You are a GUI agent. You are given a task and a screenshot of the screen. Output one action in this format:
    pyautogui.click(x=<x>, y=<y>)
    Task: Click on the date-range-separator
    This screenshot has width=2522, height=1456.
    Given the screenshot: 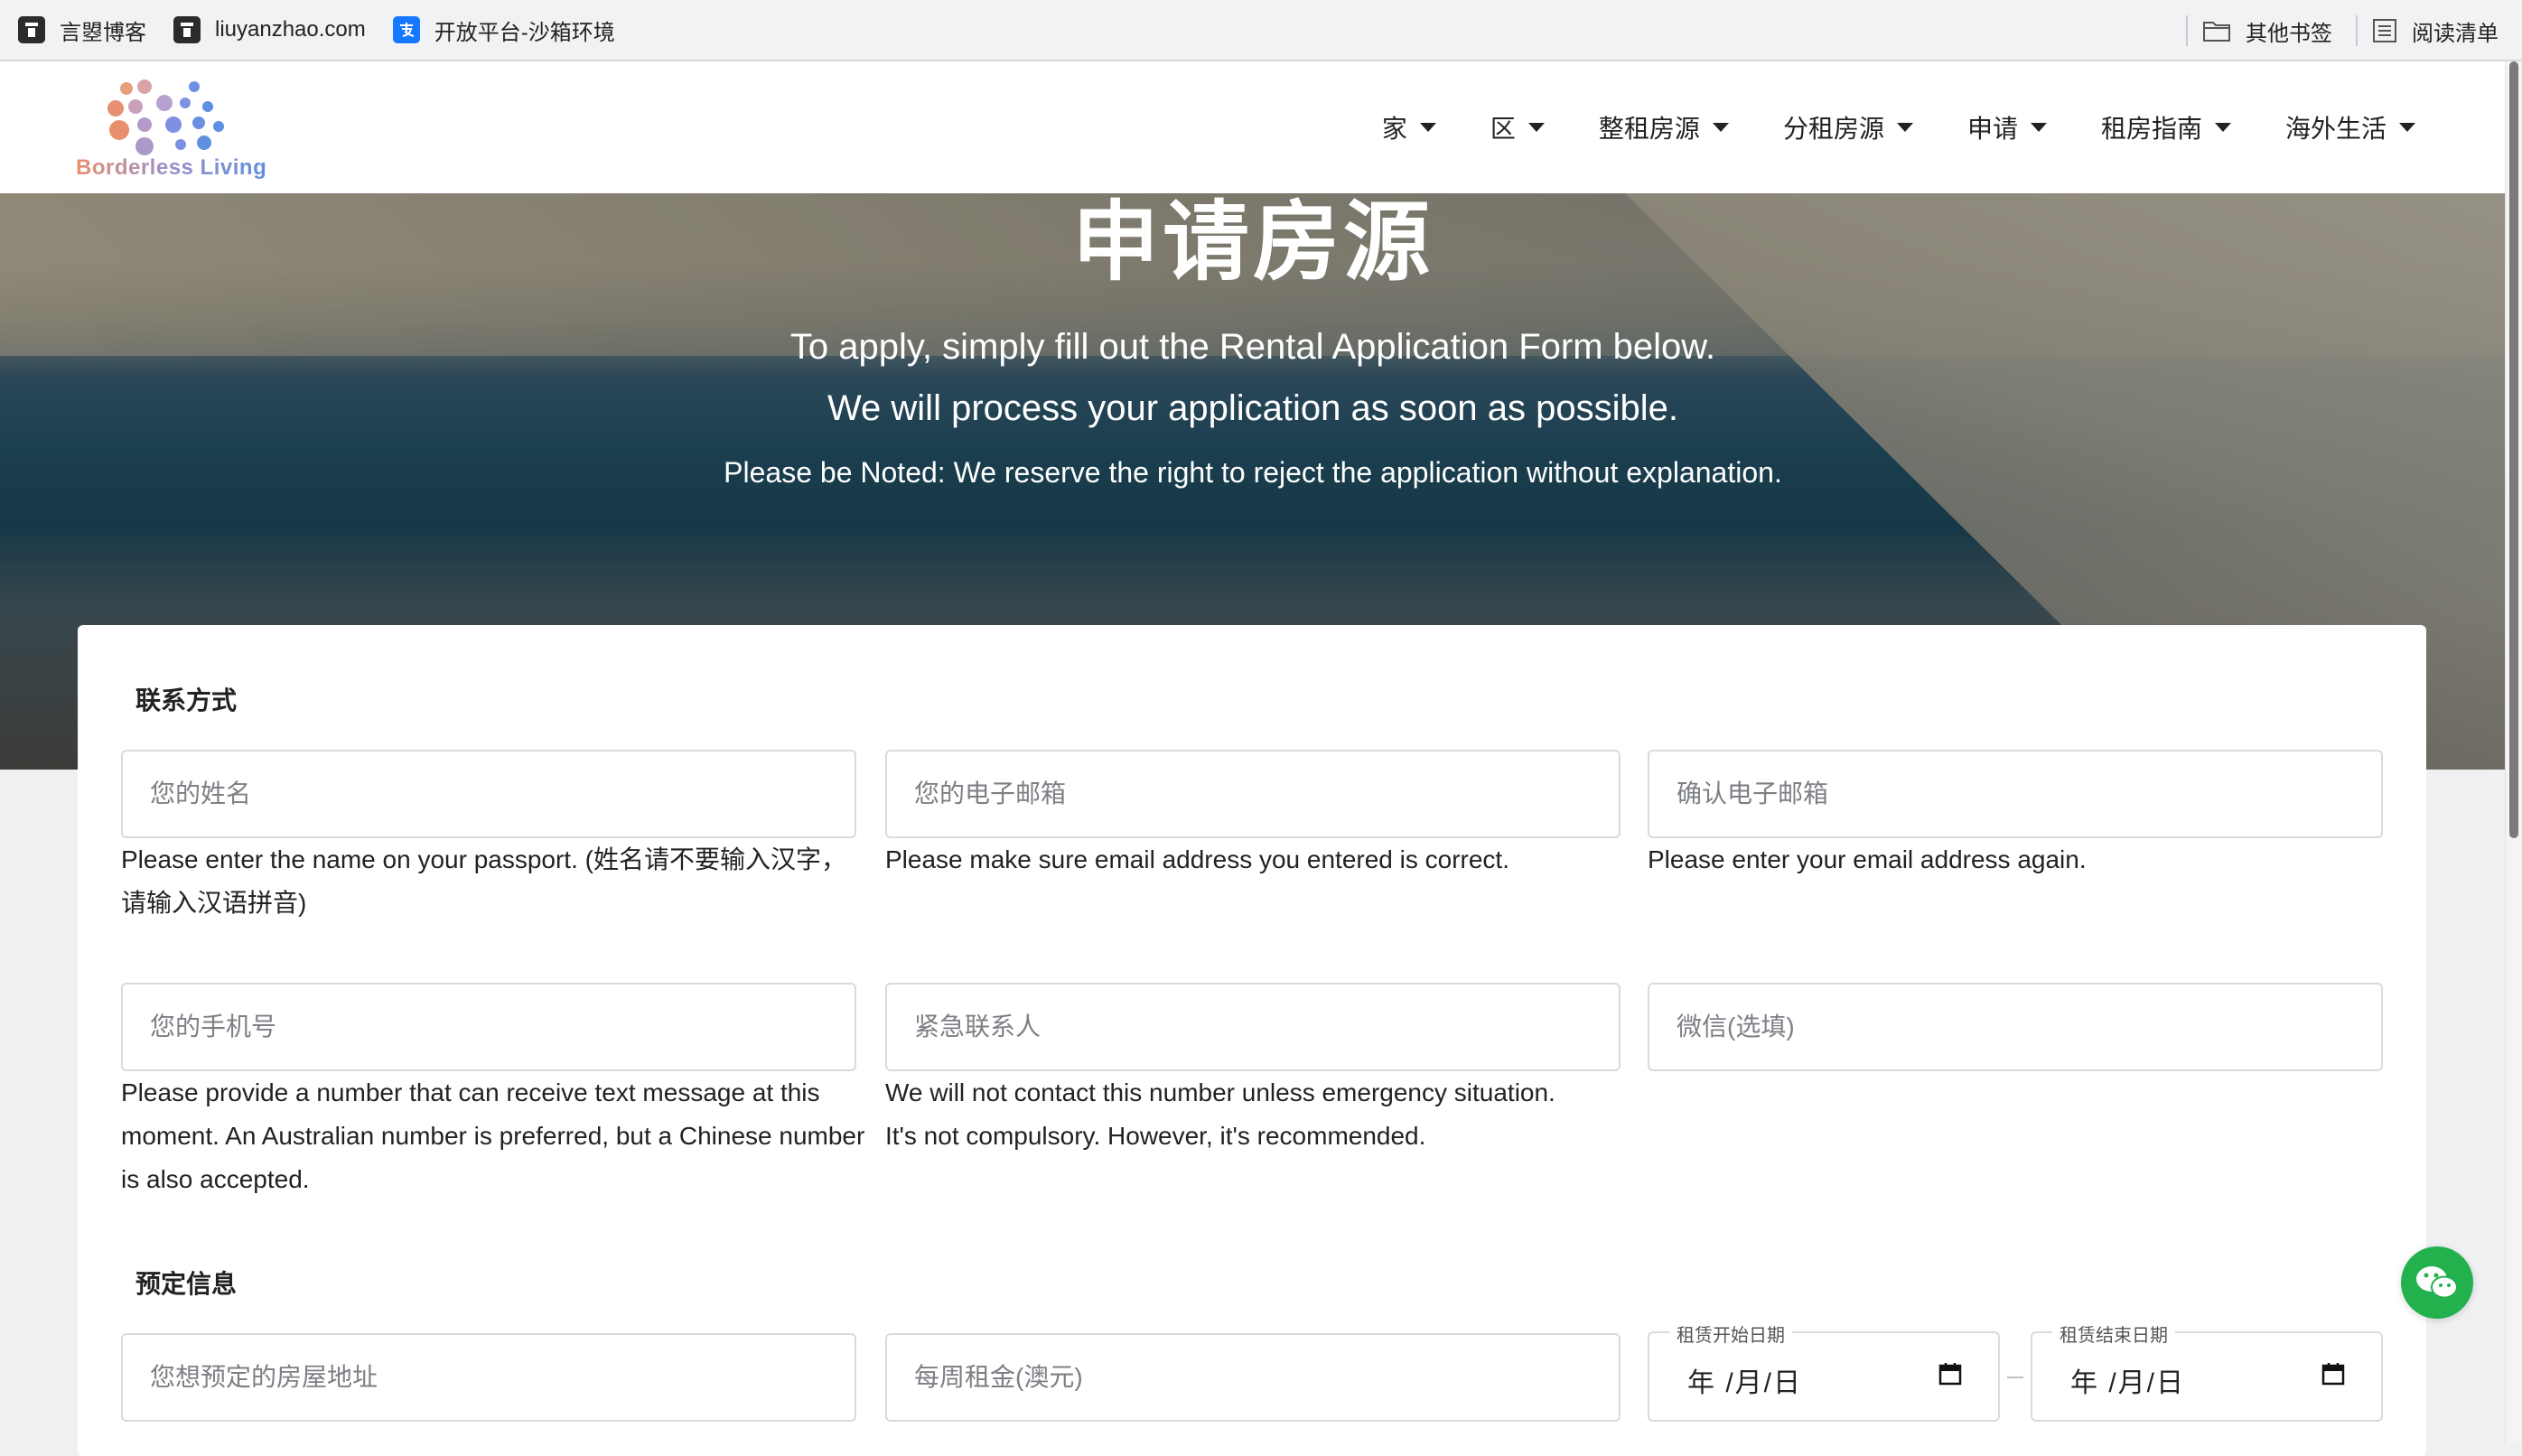 What is the action you would take?
    pyautogui.click(x=2015, y=1377)
    